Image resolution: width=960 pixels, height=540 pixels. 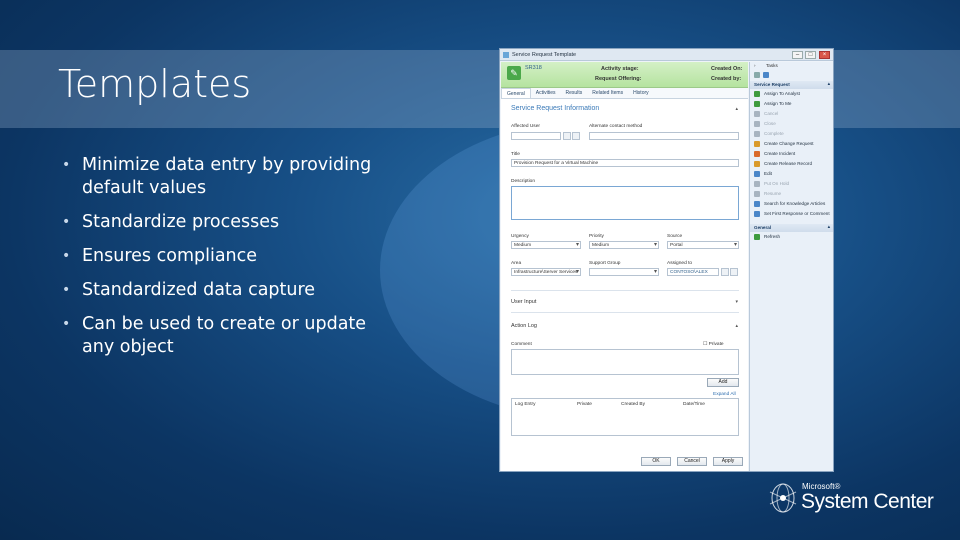 What do you see at coordinates (546, 245) in the screenshot?
I see `urgency-dropdown: Medium` at bounding box center [546, 245].